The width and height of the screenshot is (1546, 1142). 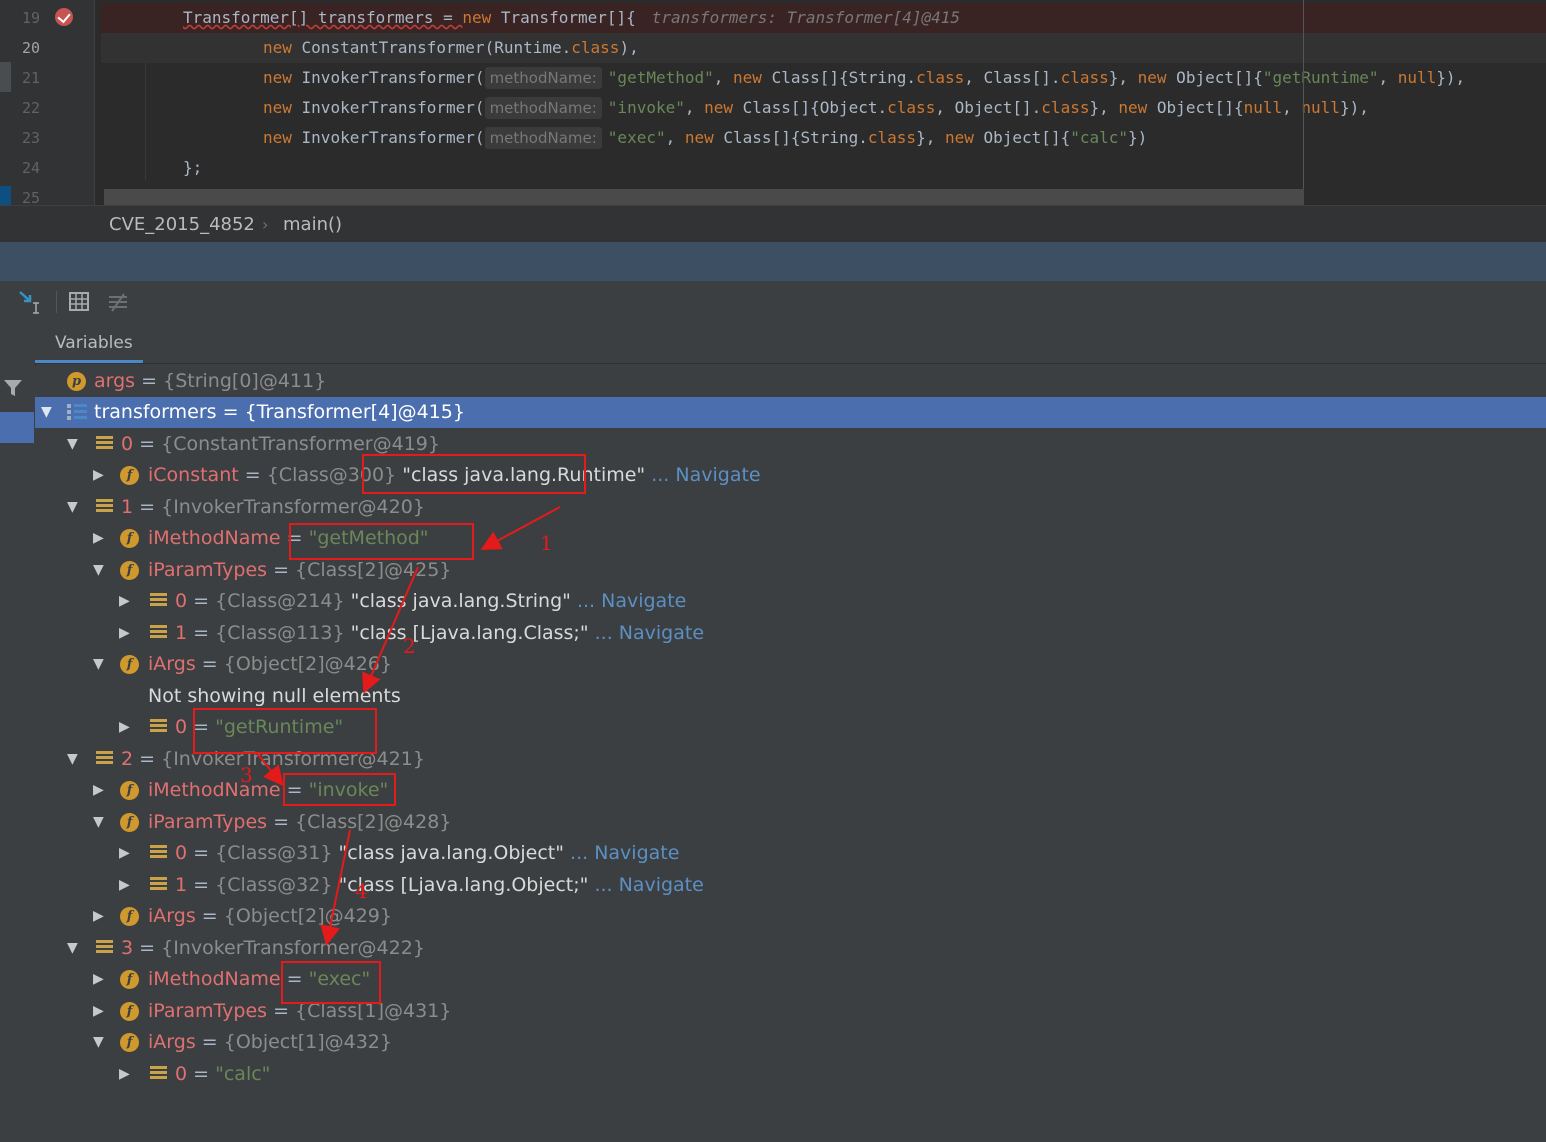 I want to click on restore-layout-icon, so click(x=30, y=302).